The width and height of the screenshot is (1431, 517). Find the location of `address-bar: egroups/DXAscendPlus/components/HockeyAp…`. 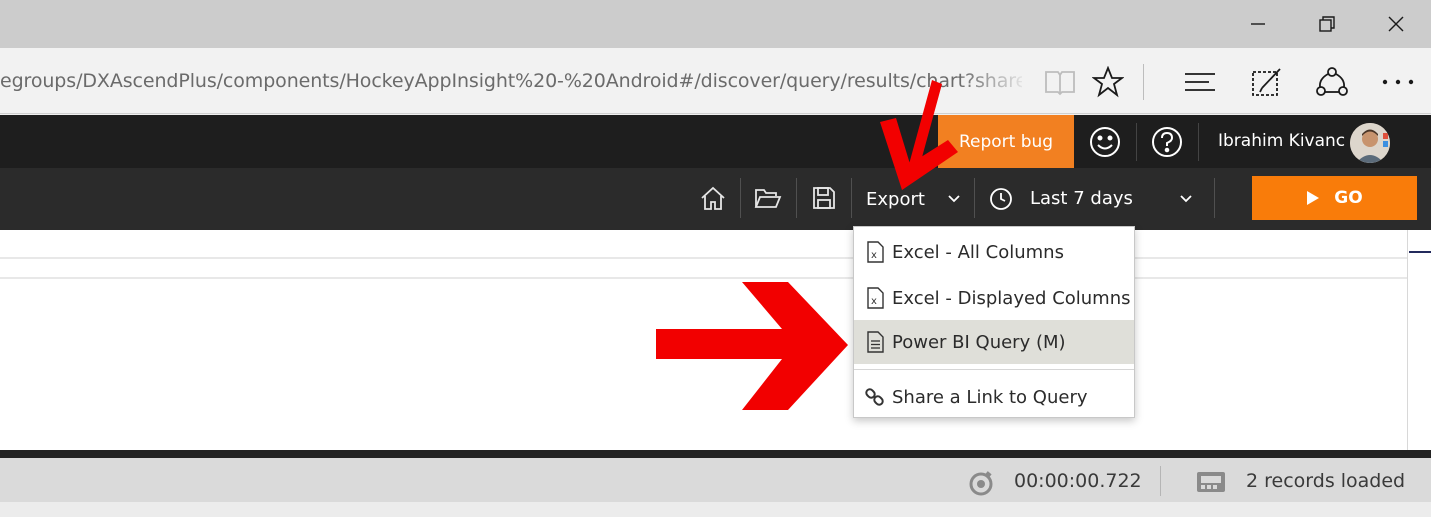

address-bar: egroups/DXAscendPlus/components/HockeyAp… is located at coordinates (511, 82).